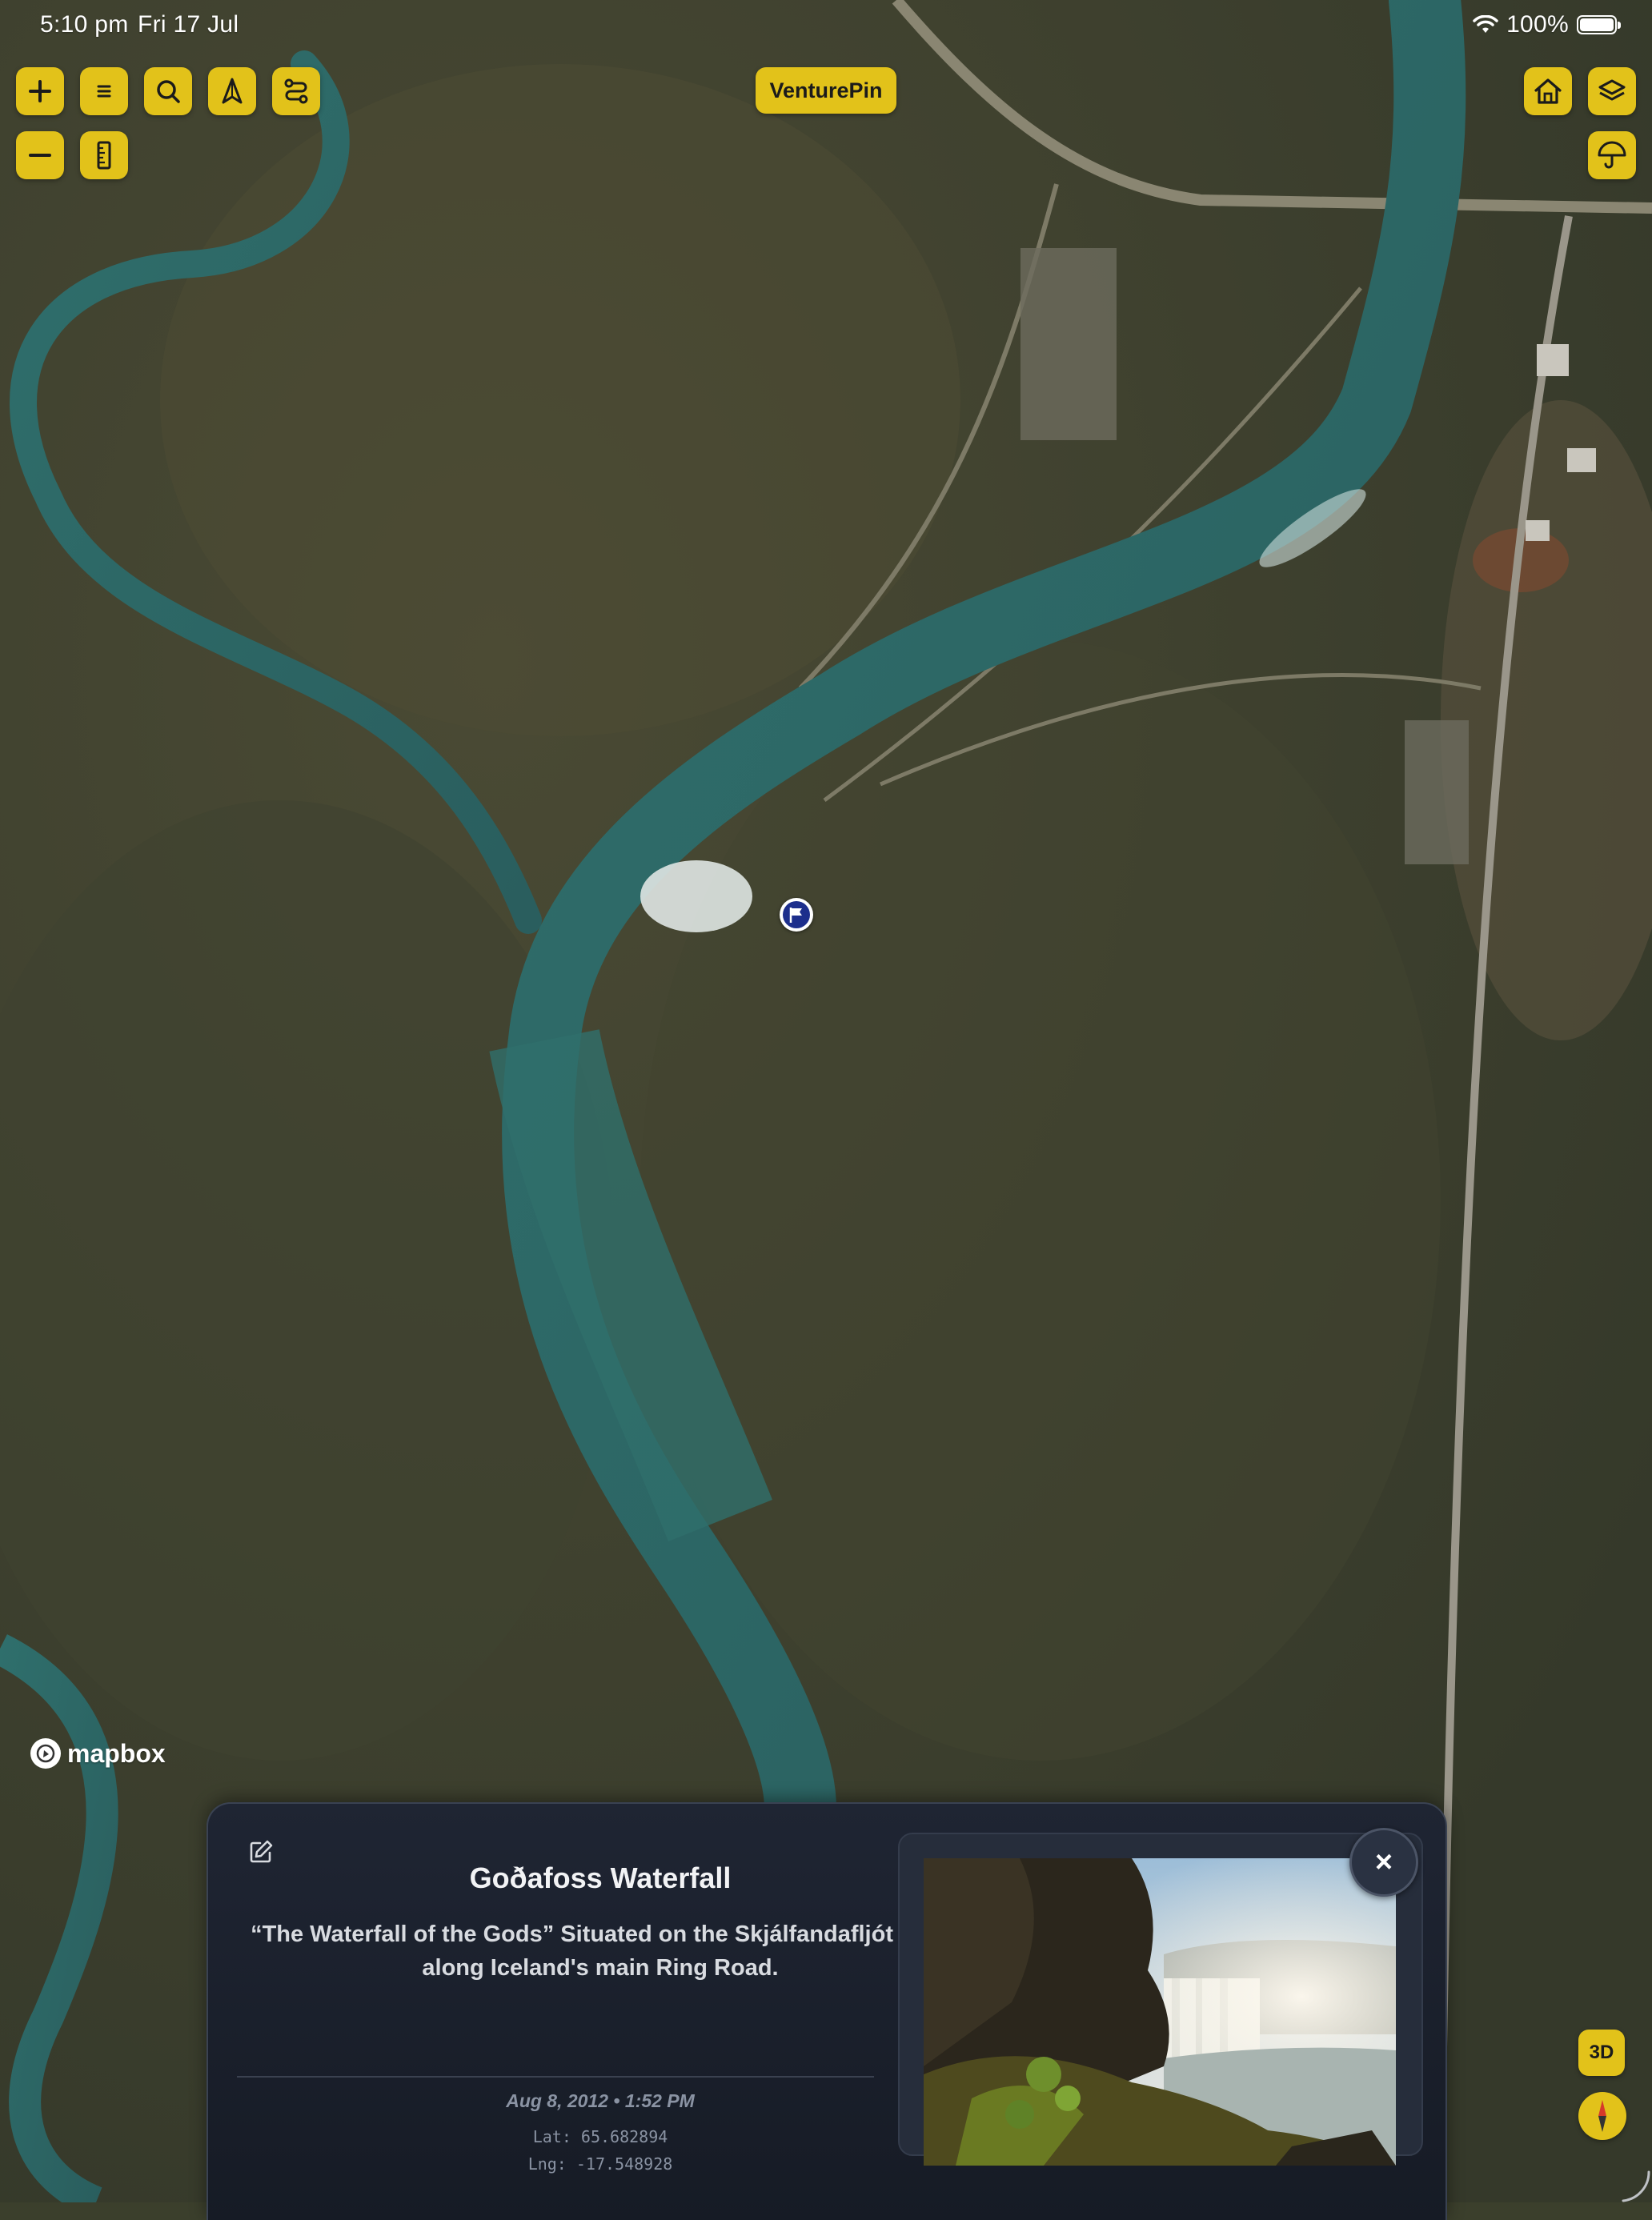 The width and height of the screenshot is (1652, 2220). I want to click on mapbox-attribution: mapbox, so click(98, 1753).